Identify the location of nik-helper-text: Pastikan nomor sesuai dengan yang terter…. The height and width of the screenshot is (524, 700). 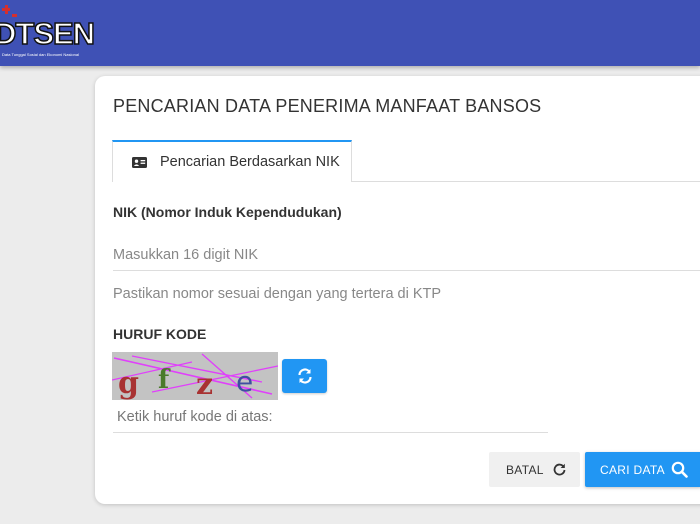
(277, 294).